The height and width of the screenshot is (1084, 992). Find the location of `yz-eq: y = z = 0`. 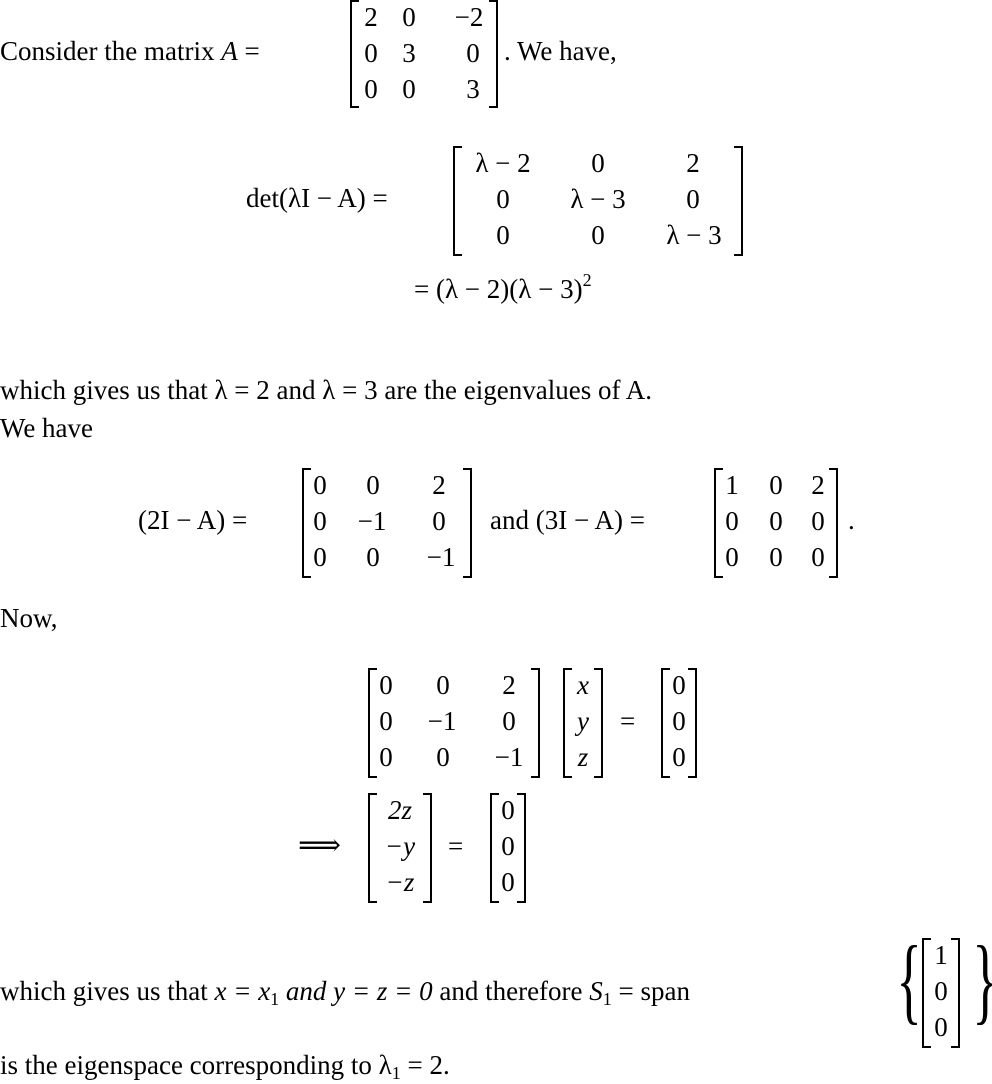

yz-eq: y = z = 0 is located at coordinates (383, 991).